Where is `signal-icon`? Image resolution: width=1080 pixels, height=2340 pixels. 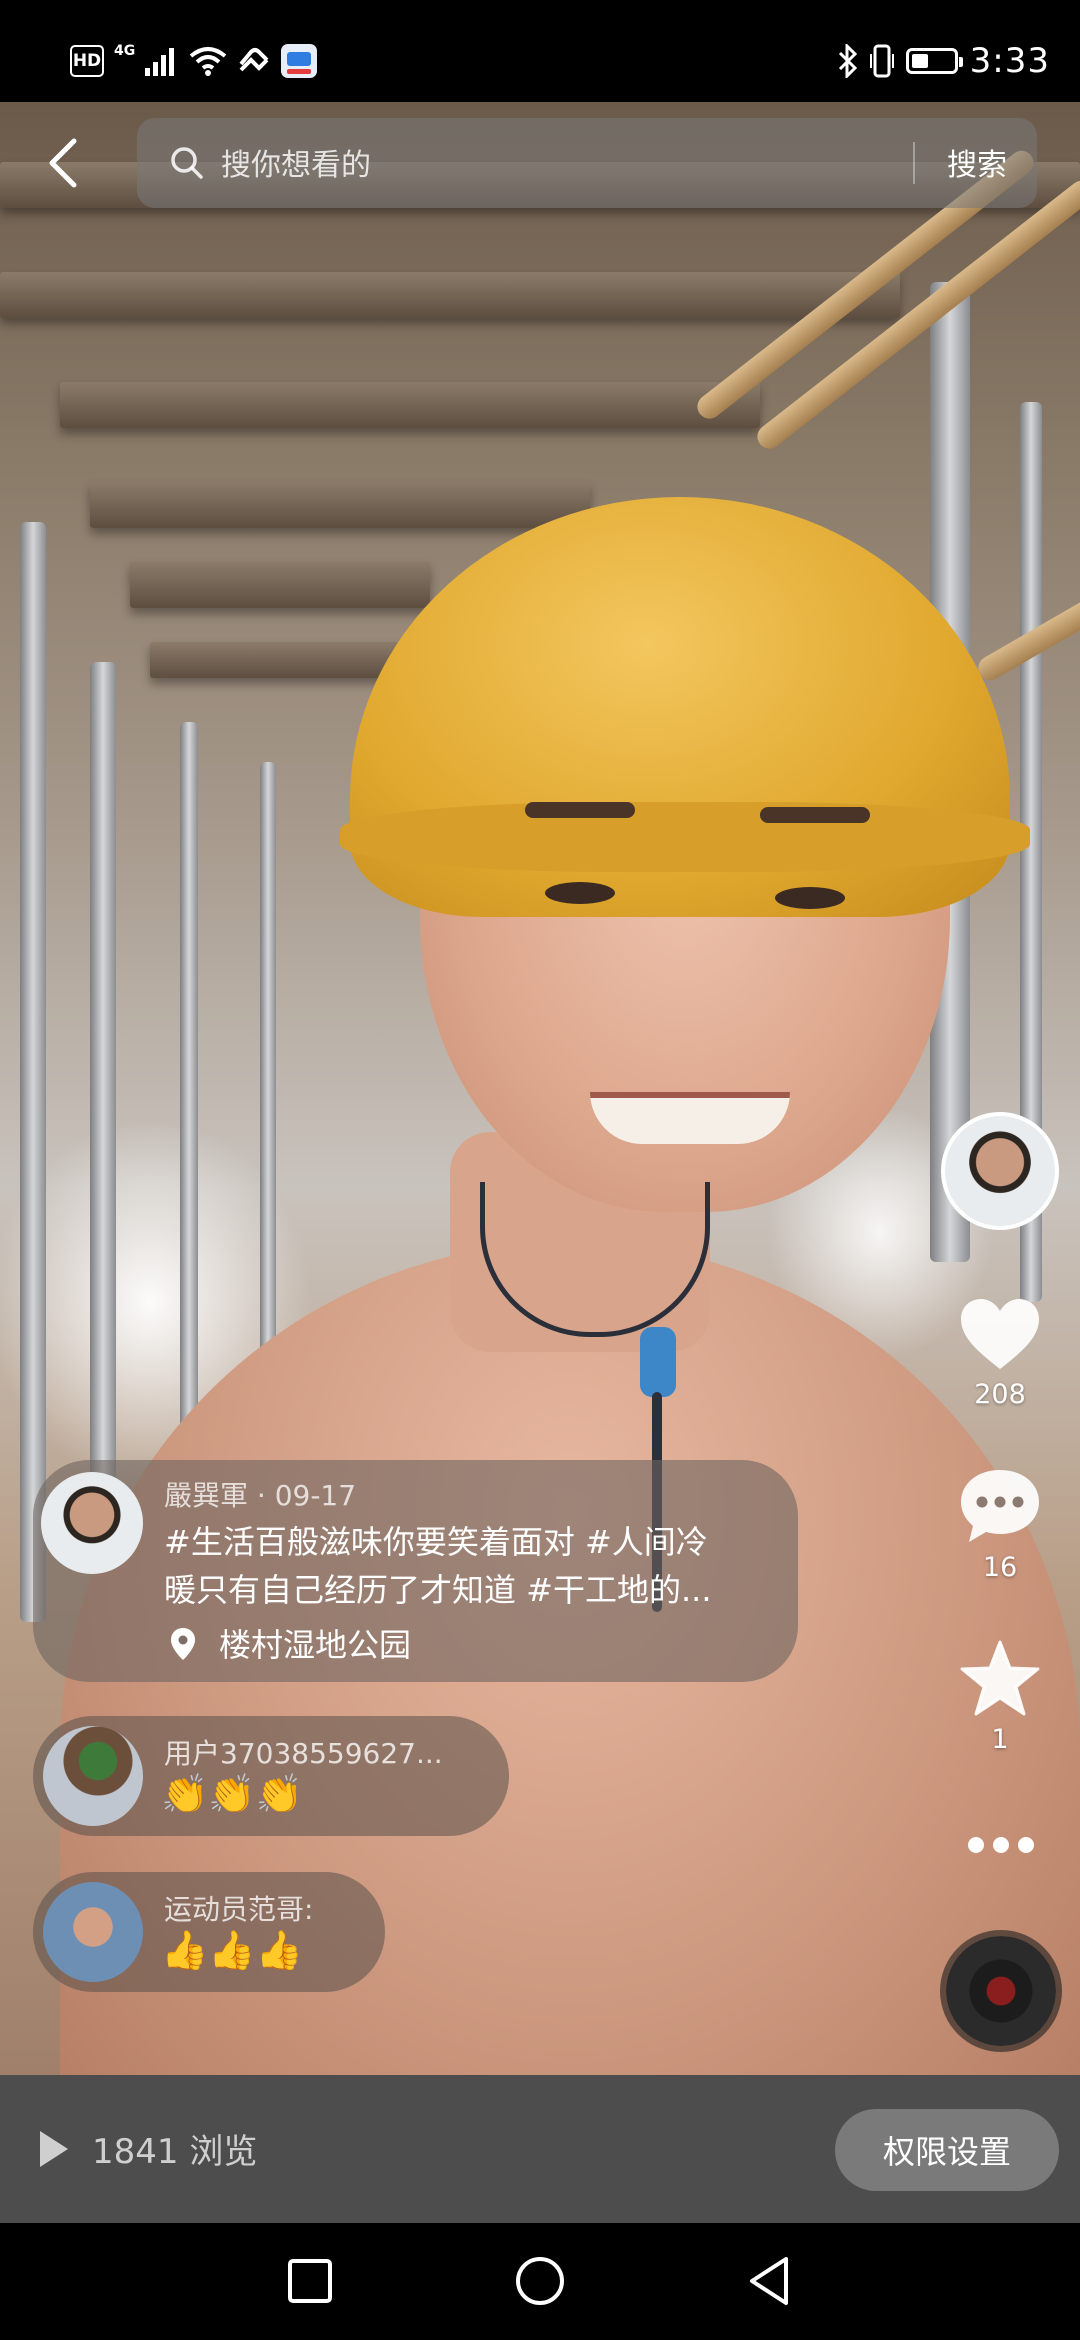 signal-icon is located at coordinates (160, 62).